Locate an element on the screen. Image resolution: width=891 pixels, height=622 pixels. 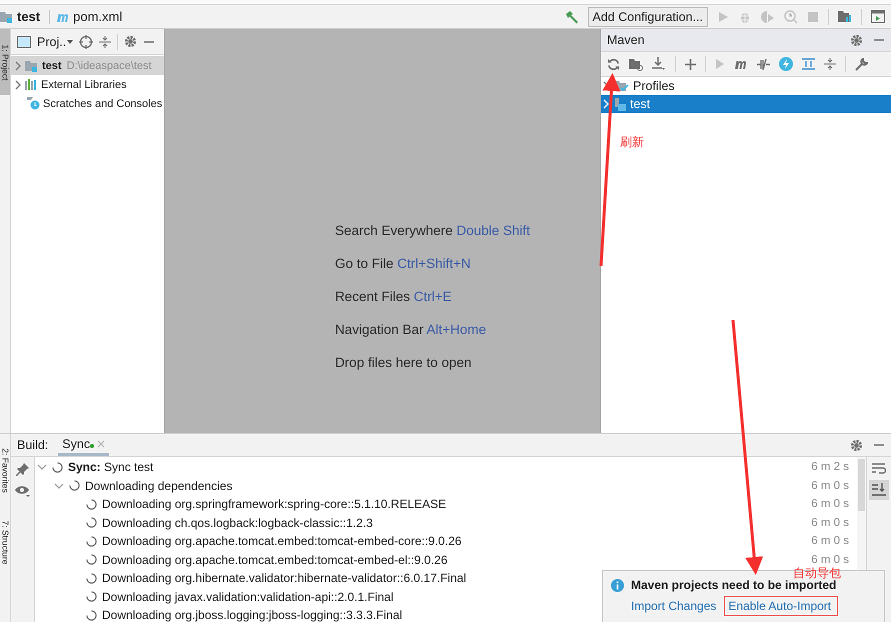
maven-goal-icon is located at coordinates (741, 64).